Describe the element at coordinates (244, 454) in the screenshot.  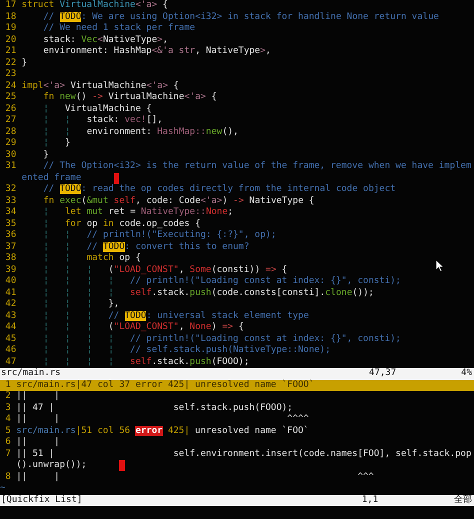
I see `quickfix-text: || 51 | self.environment.insert(code.names[FOO], self.stack.pop` at that location.